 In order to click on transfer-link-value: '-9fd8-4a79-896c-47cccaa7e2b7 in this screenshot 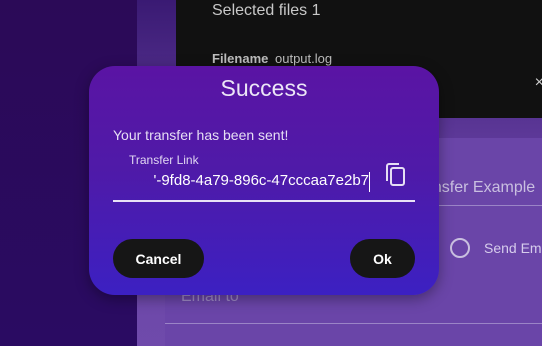, I will do `click(261, 180)`.